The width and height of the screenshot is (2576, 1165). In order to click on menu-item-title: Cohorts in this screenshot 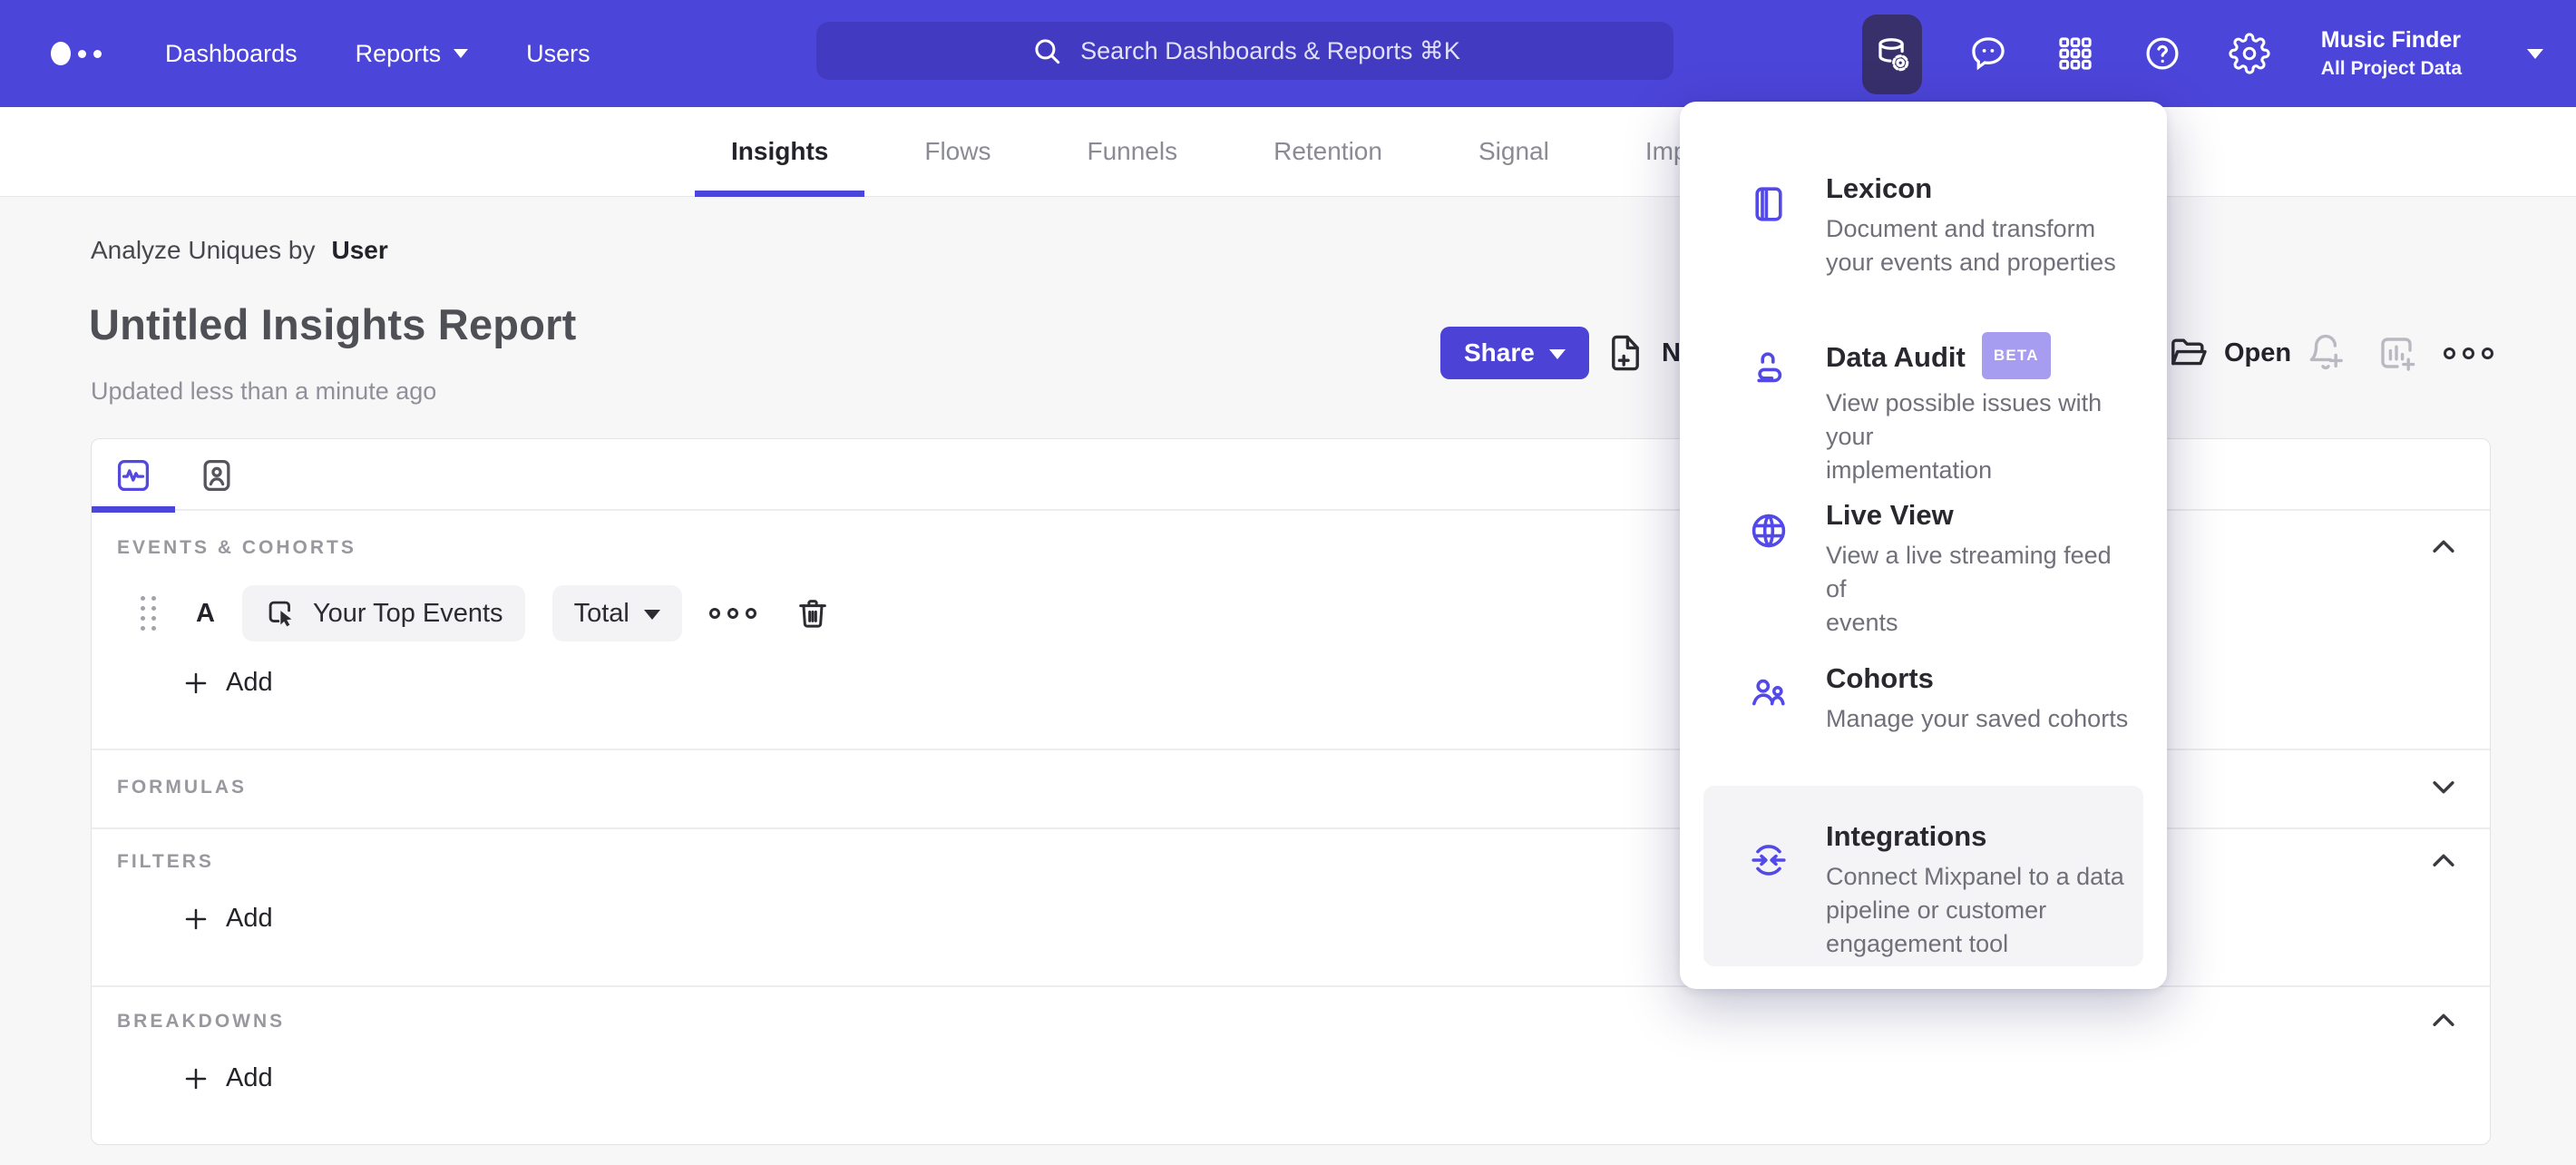, I will do `click(1880, 678)`.